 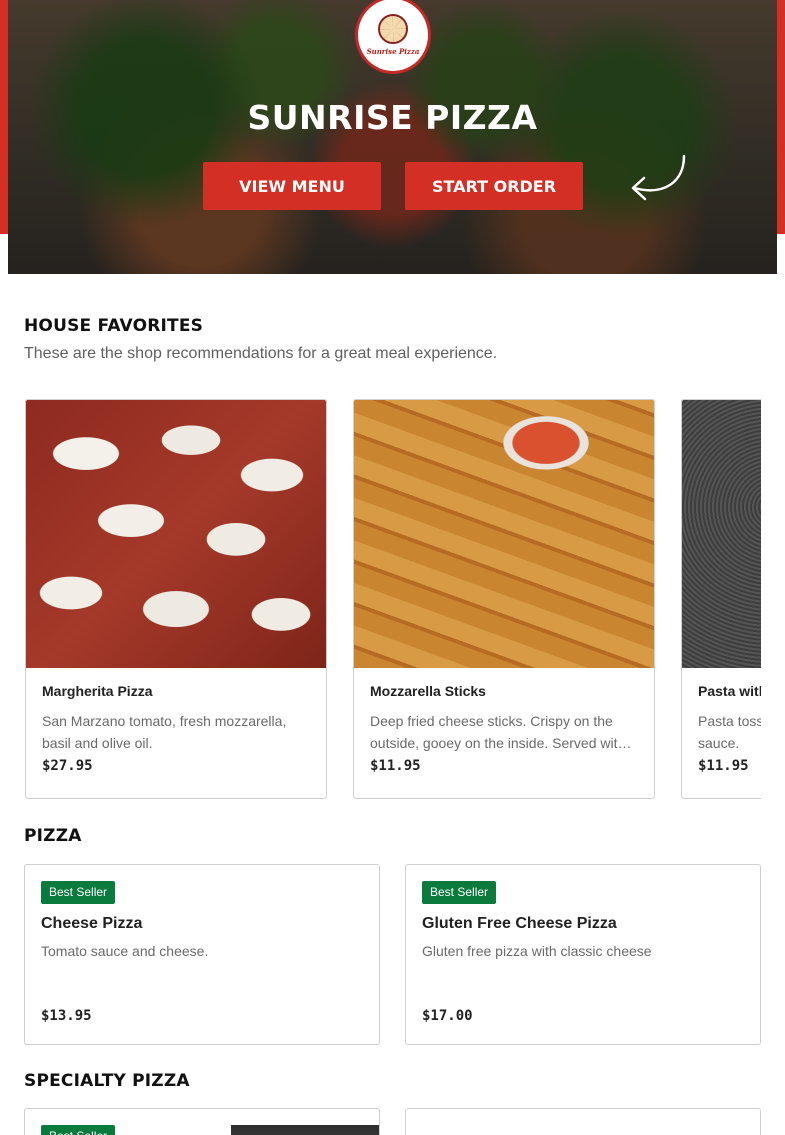 I want to click on item-price: $13.95, so click(x=66, y=1016).